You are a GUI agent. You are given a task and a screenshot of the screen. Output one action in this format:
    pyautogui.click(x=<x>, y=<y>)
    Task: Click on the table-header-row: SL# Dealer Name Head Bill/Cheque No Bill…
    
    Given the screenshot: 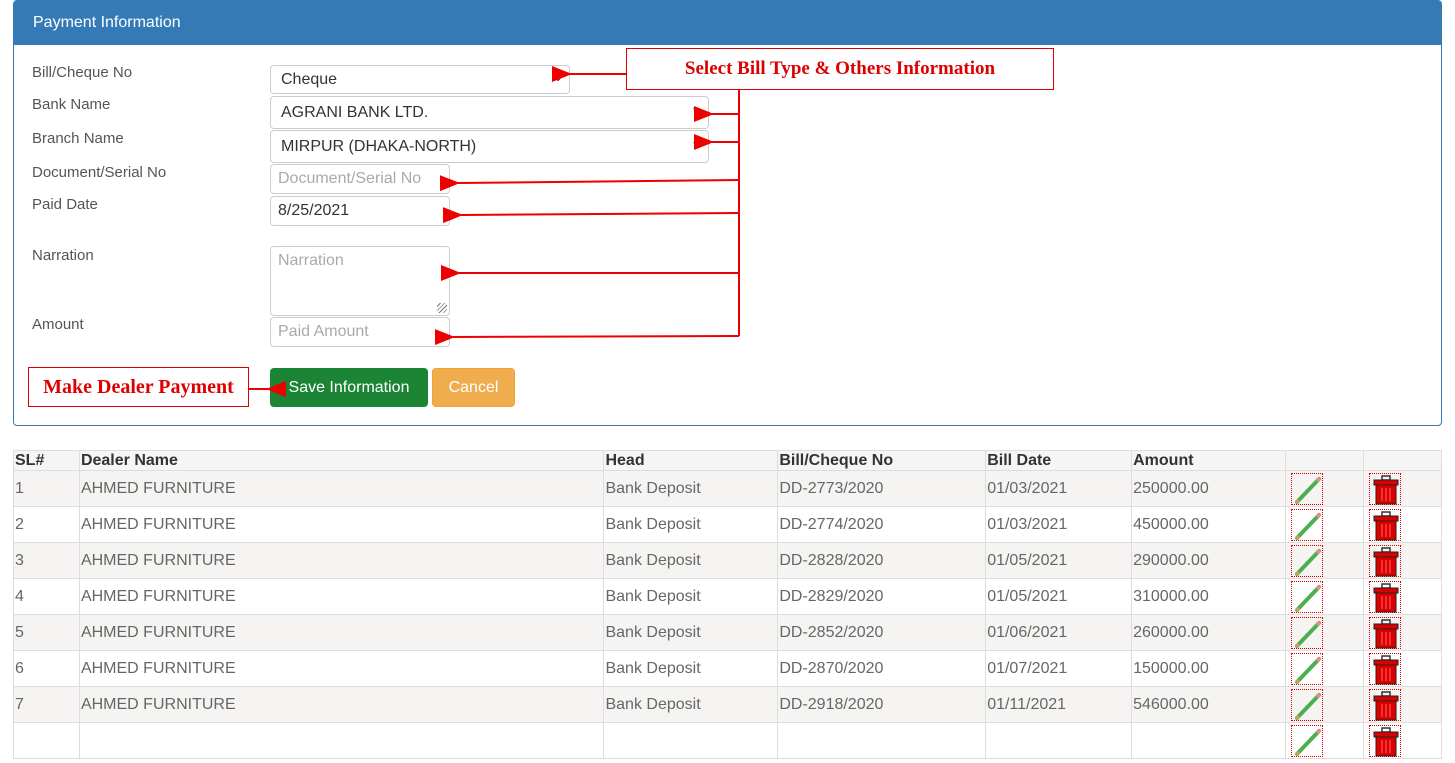 What is the action you would take?
    pyautogui.click(x=728, y=460)
    